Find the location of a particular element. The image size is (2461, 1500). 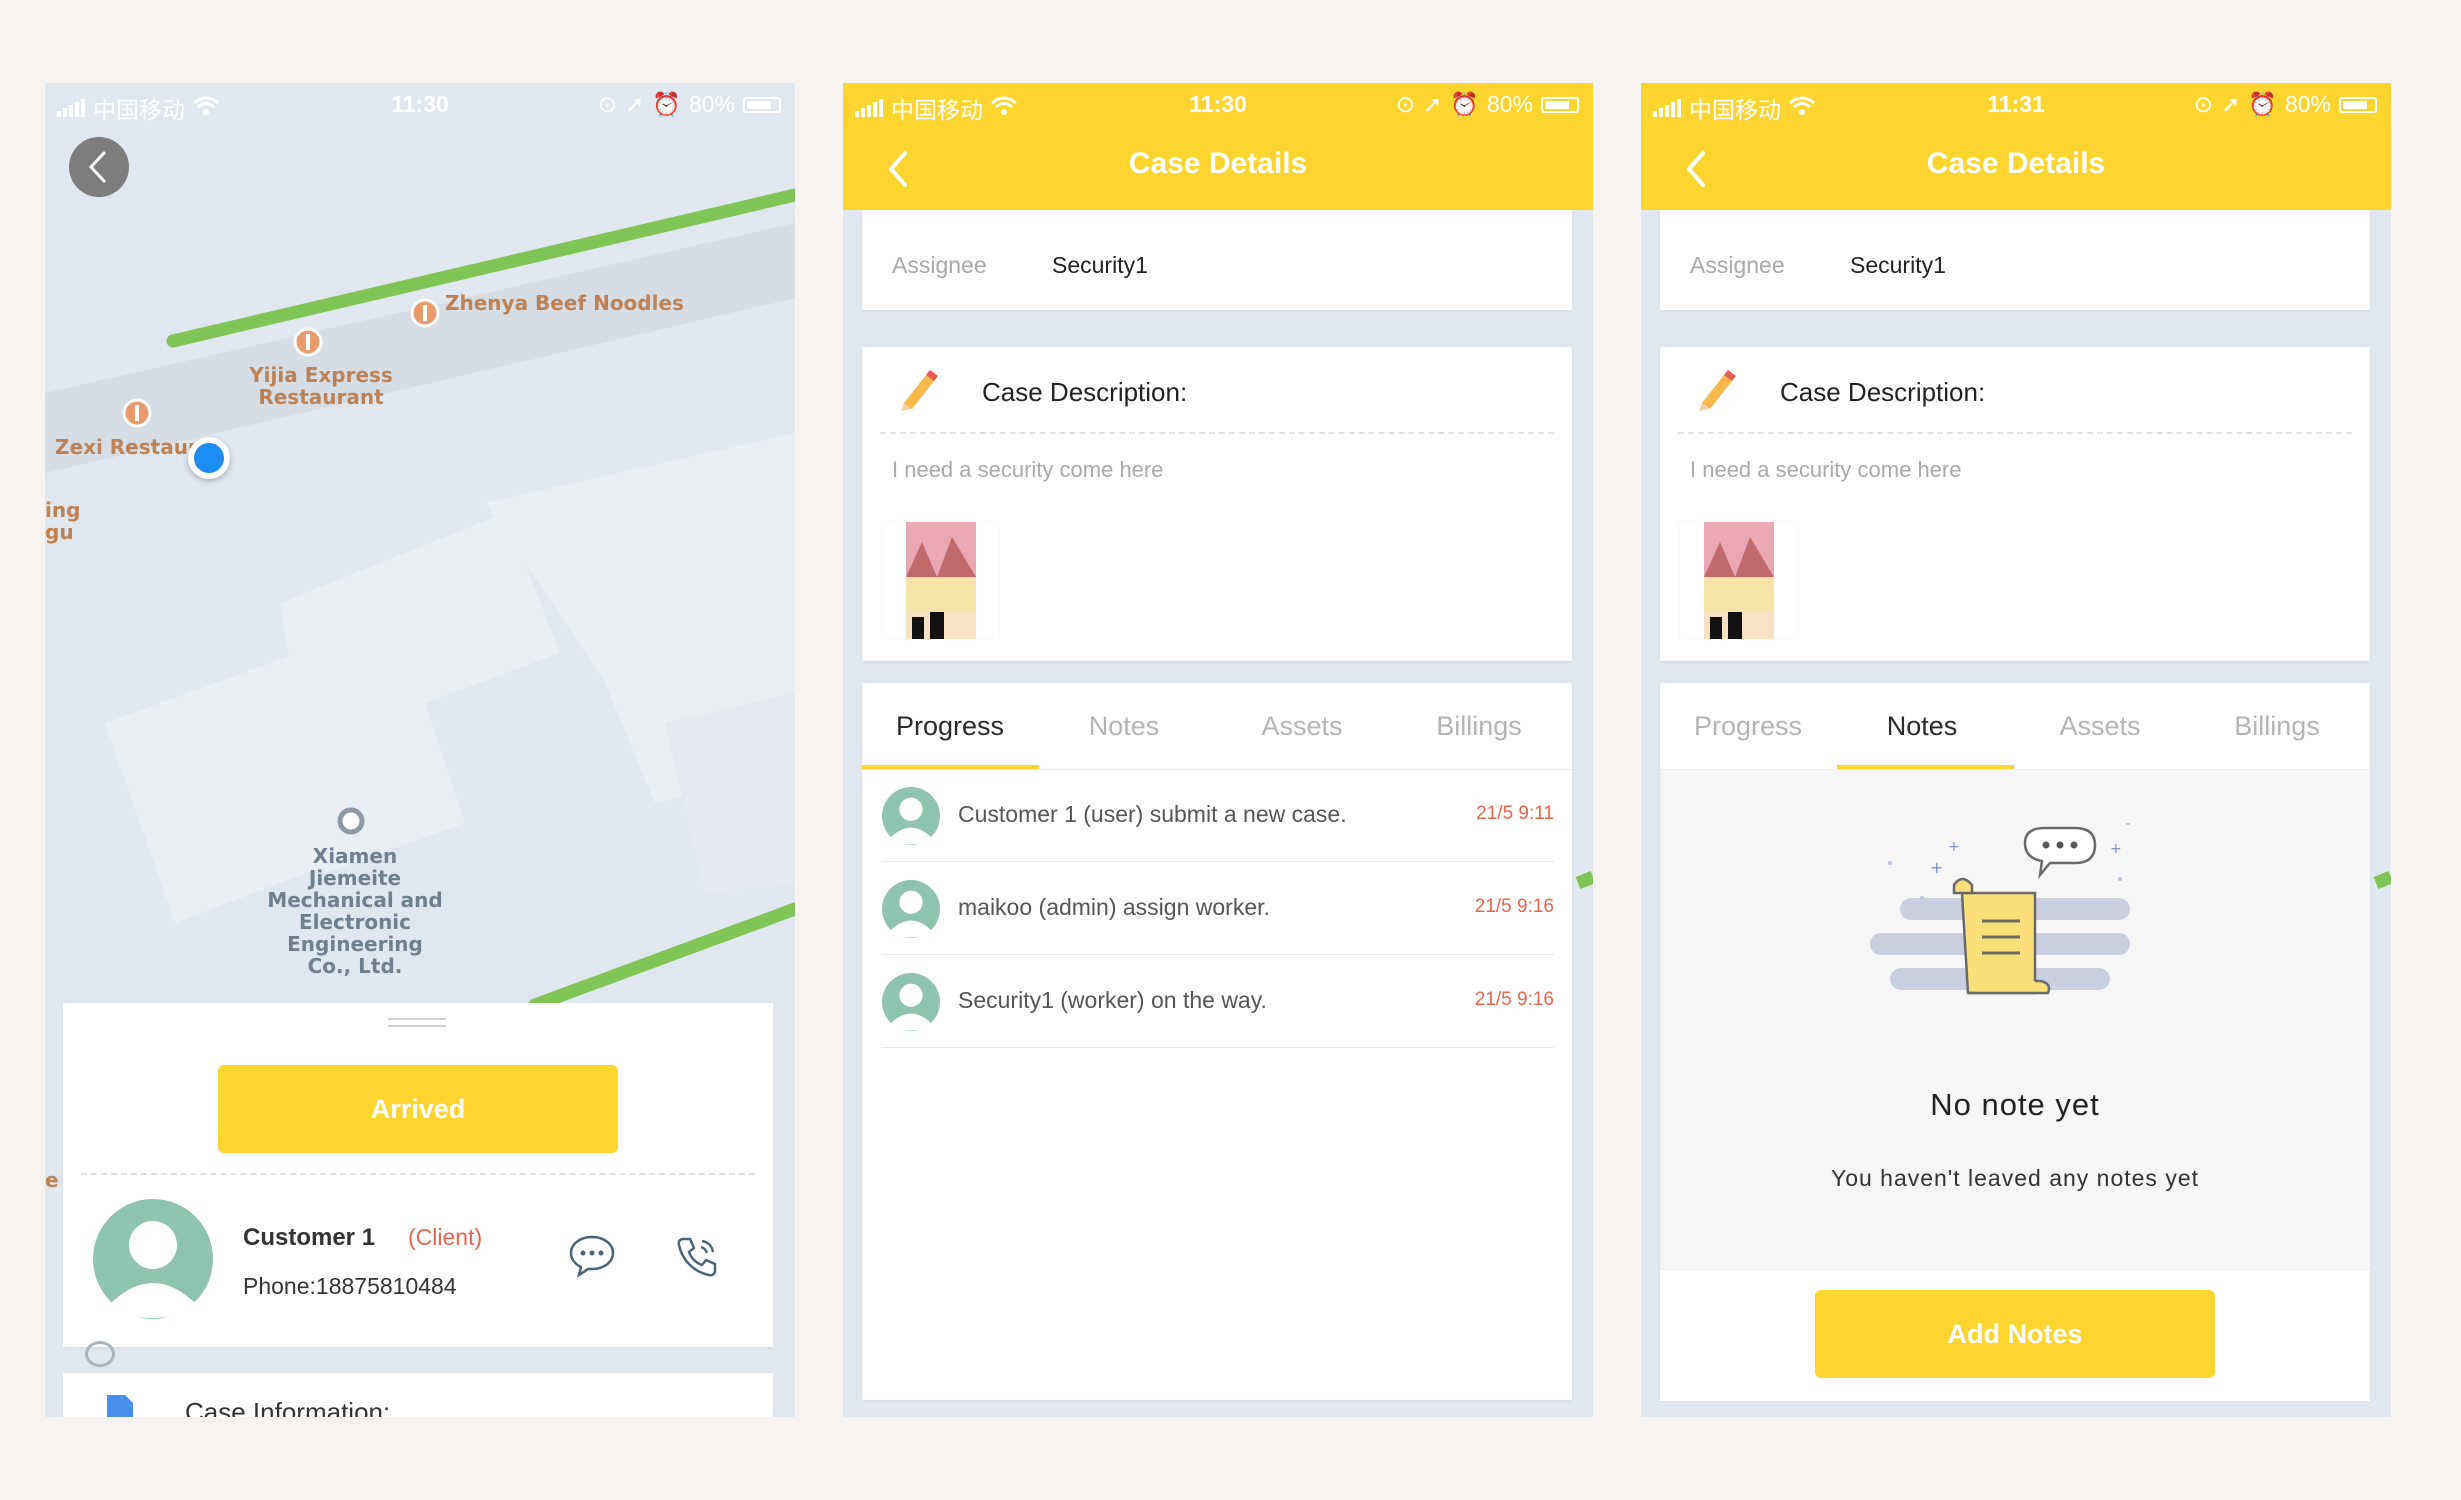

active-tab-indicator is located at coordinates (1925, 767).